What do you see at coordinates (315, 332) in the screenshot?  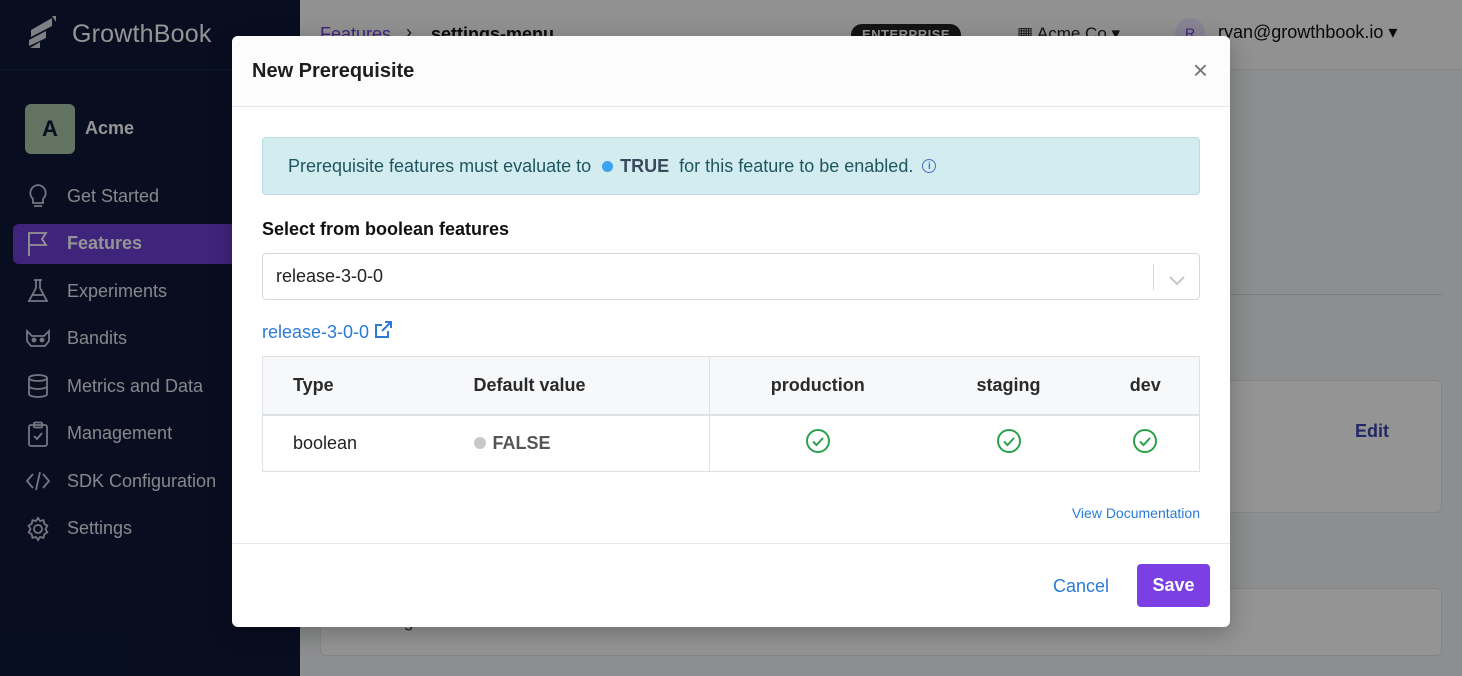 I see `feature-link-label: release-3-0-0` at bounding box center [315, 332].